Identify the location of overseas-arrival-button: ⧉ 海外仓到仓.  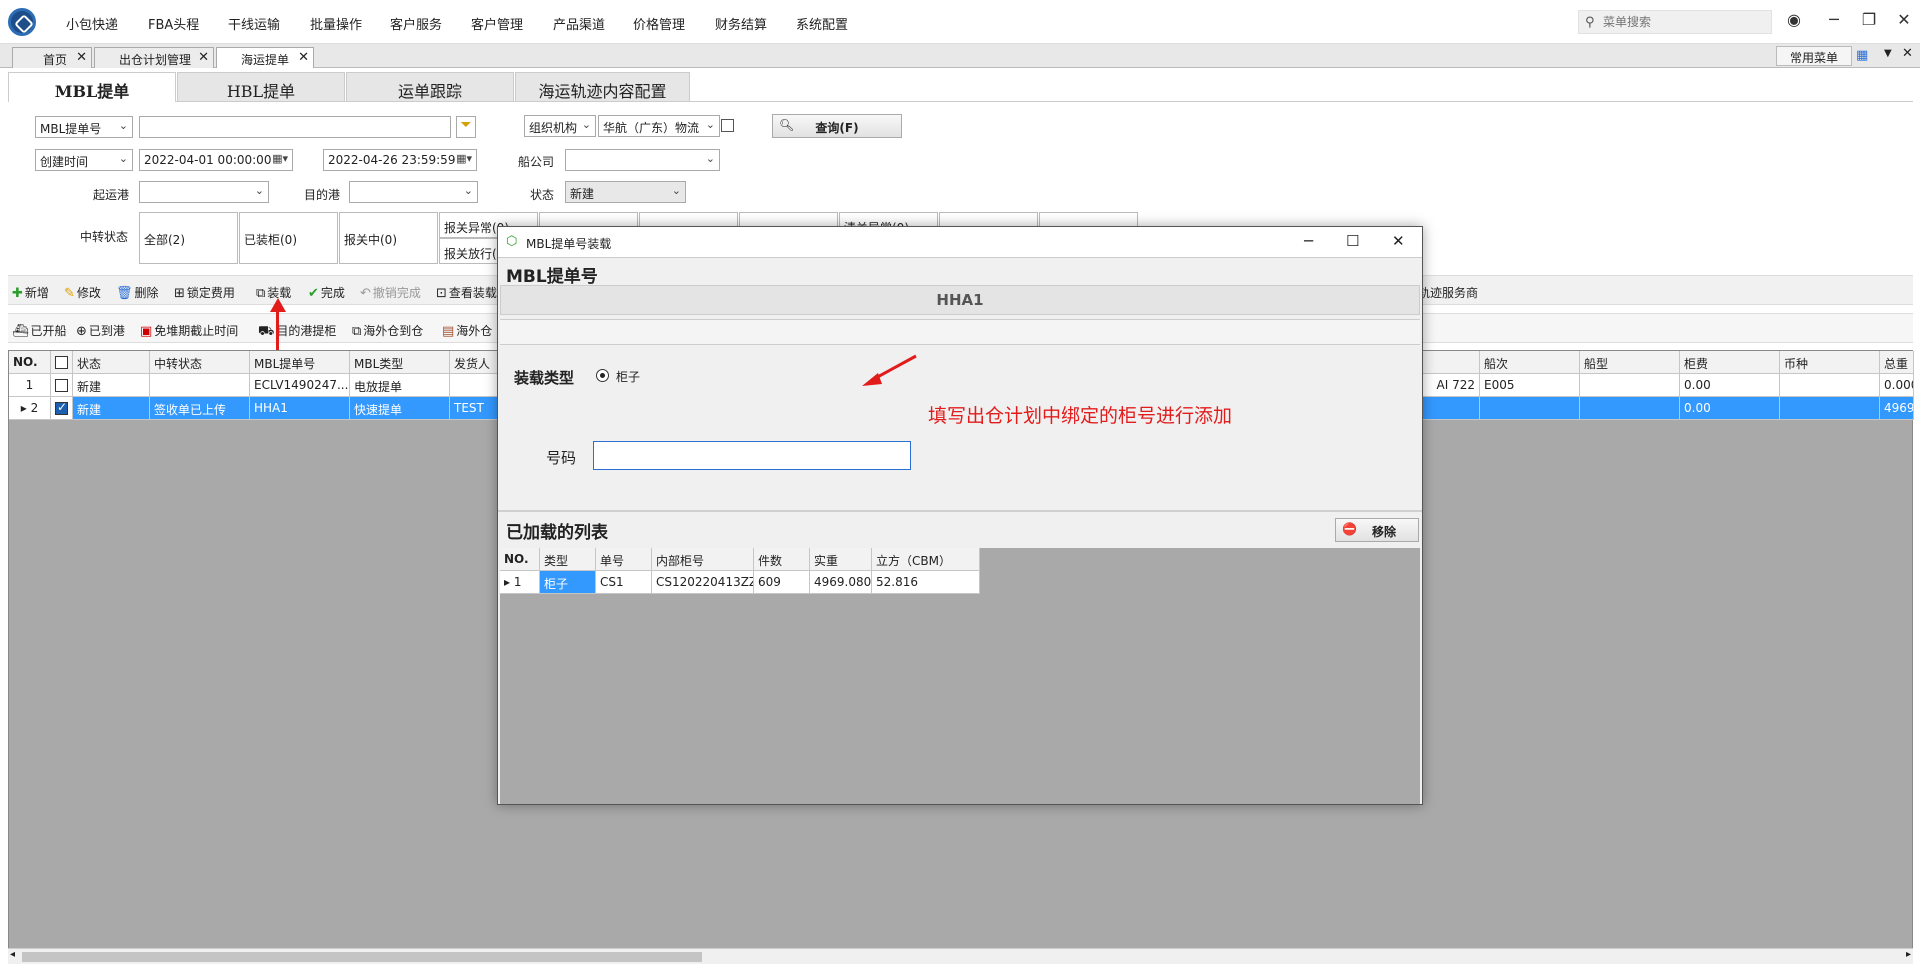
(387, 330).